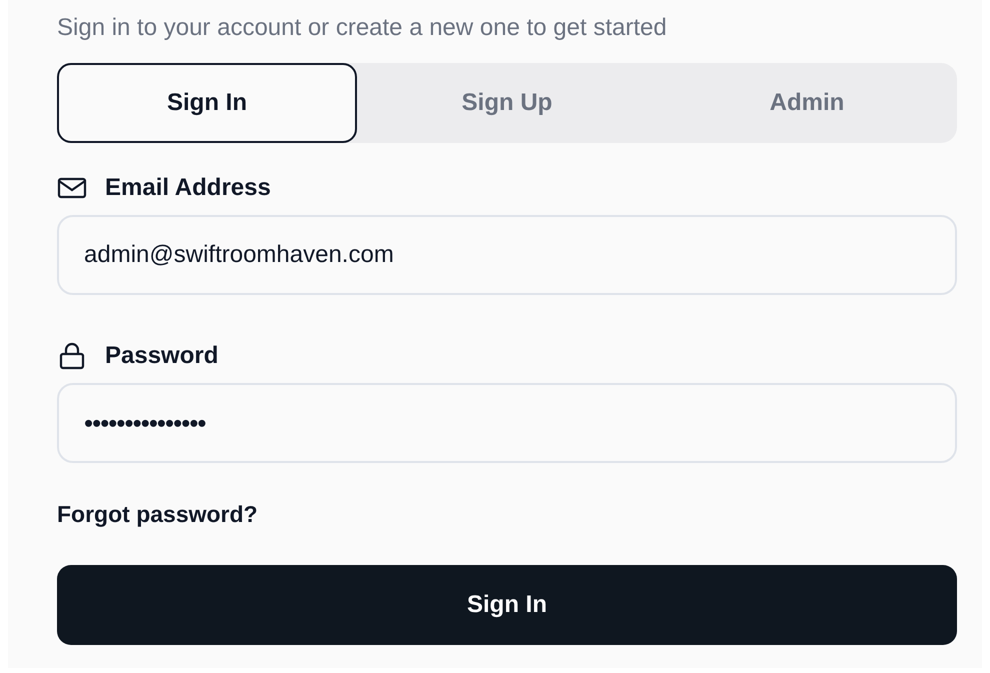 The height and width of the screenshot is (673, 990). Describe the element at coordinates (72, 188) in the screenshot. I see `mail-icon` at that location.